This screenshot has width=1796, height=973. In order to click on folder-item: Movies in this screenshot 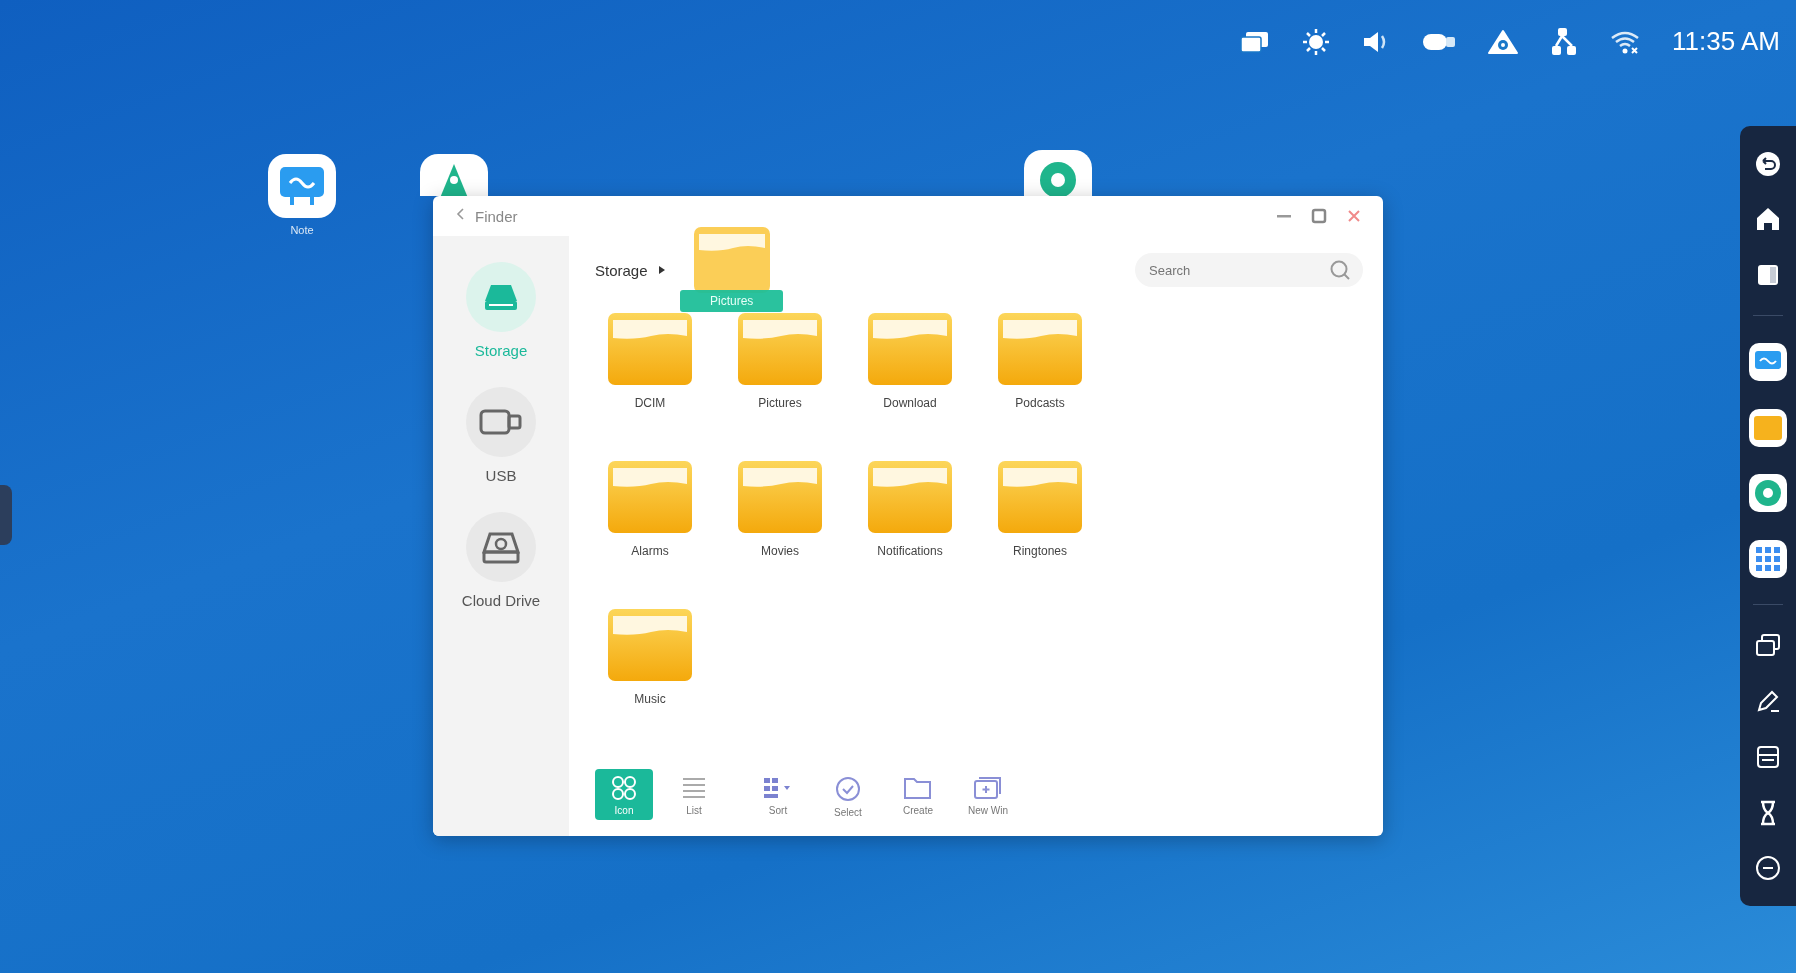, I will do `click(780, 509)`.